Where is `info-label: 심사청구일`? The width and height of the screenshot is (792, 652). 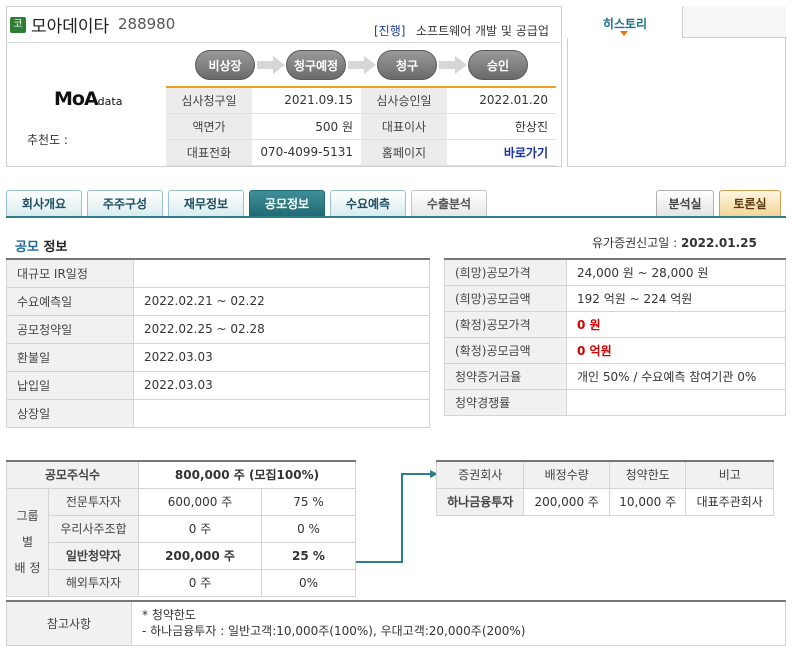
info-label: 심사청구일 is located at coordinates (209, 100).